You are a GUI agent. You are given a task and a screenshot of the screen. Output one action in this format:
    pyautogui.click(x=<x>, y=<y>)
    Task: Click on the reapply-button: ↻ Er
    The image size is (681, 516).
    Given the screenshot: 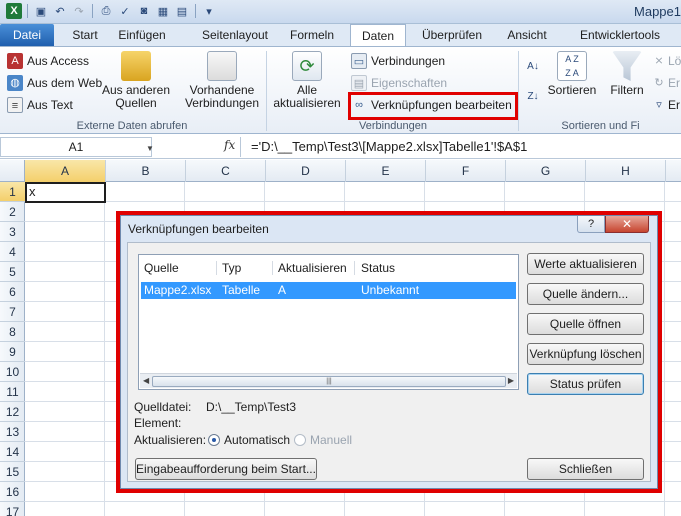 What is the action you would take?
    pyautogui.click(x=667, y=83)
    